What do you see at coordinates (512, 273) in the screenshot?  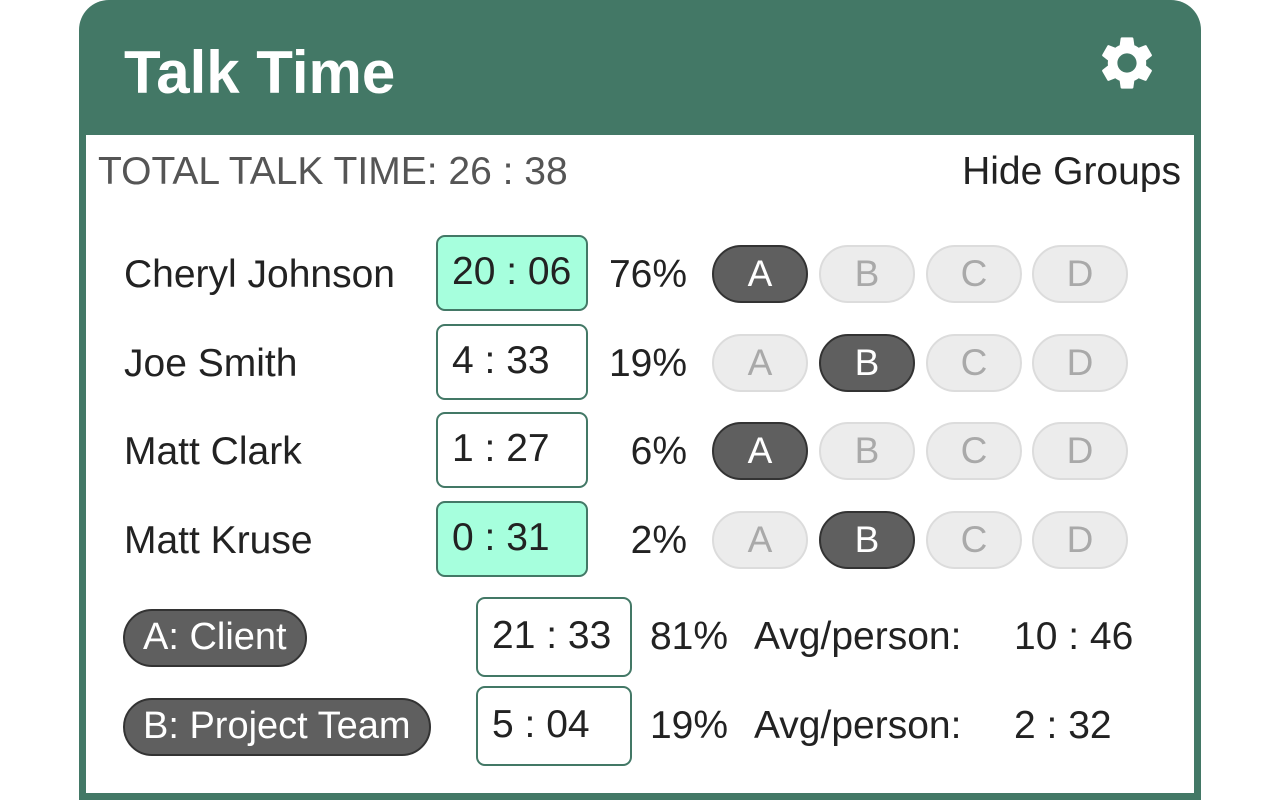 I see `person-time: 20 : 06` at bounding box center [512, 273].